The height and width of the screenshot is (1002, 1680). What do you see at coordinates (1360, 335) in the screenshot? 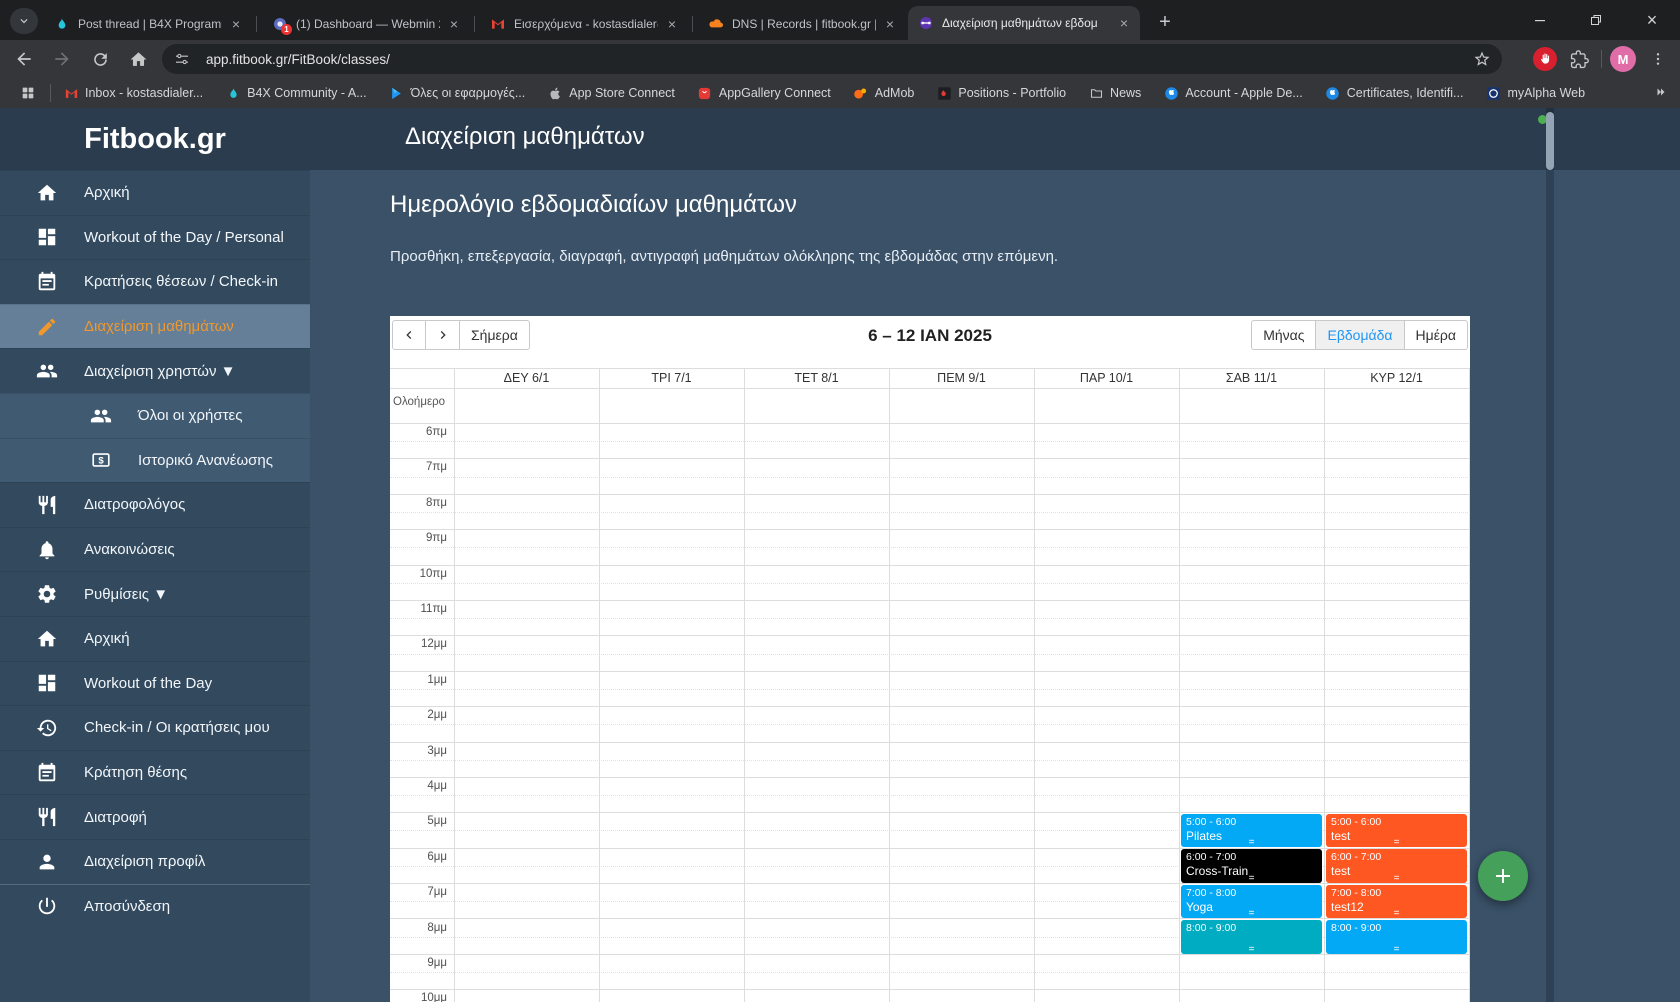
I see `week-view-button: Εβδομάδα` at bounding box center [1360, 335].